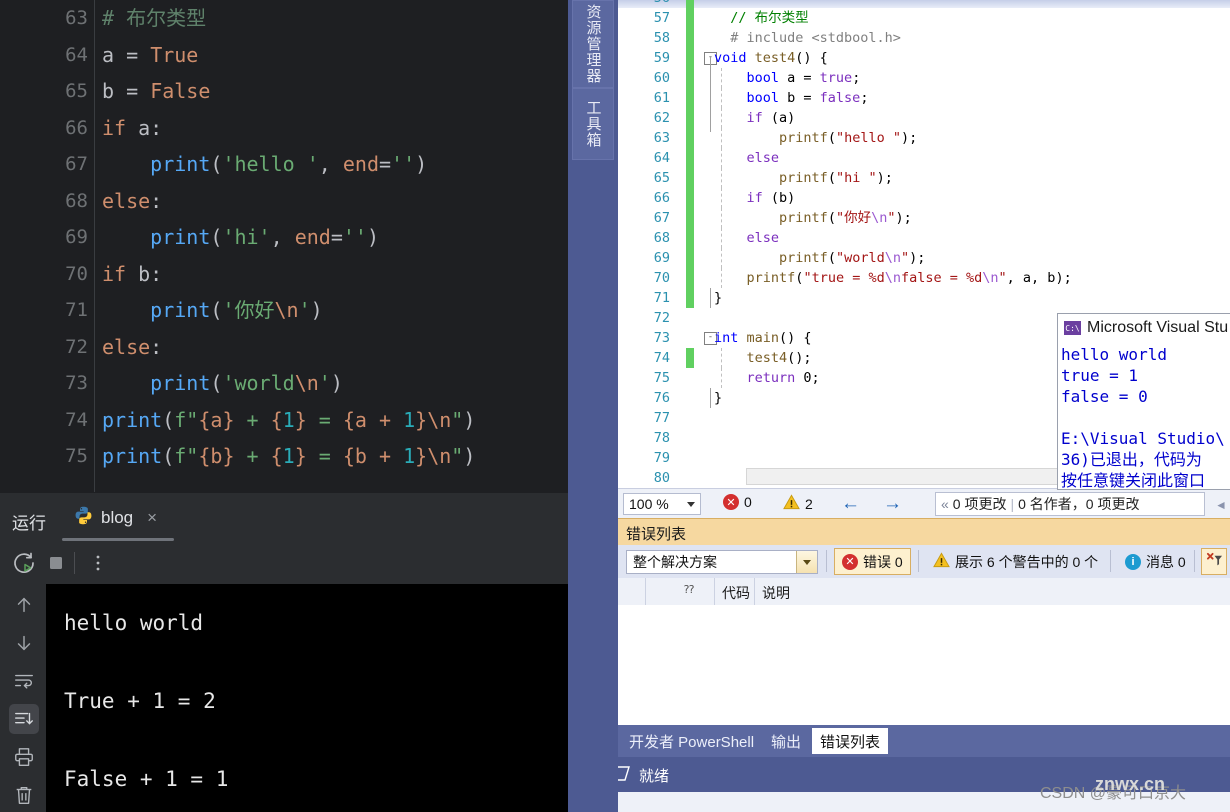 The width and height of the screenshot is (1230, 812). Describe the element at coordinates (593, 124) in the screenshot. I see `toolbox-tab: 工具箱` at that location.